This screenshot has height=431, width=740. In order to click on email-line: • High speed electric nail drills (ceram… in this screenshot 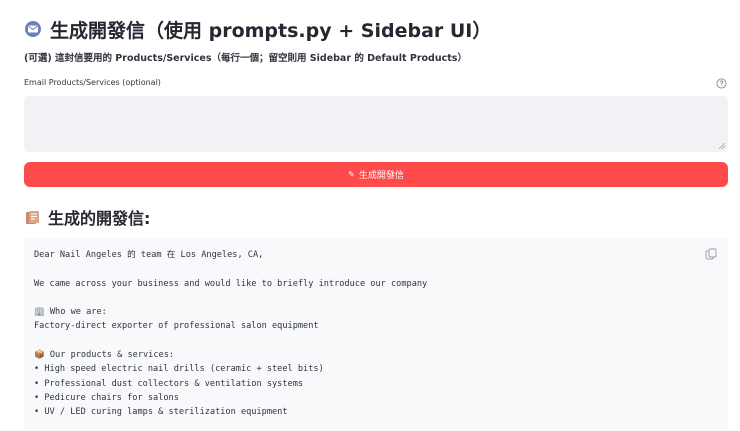, I will do `click(179, 369)`.